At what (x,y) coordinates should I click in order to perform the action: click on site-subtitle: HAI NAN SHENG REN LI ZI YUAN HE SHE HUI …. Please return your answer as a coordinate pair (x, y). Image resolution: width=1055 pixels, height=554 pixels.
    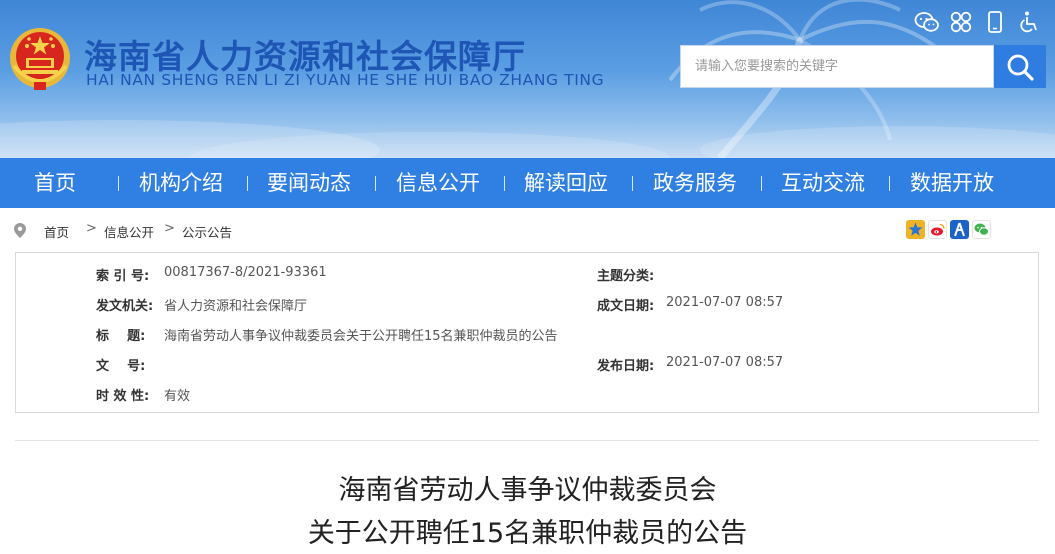
    Looking at the image, I should click on (345, 80).